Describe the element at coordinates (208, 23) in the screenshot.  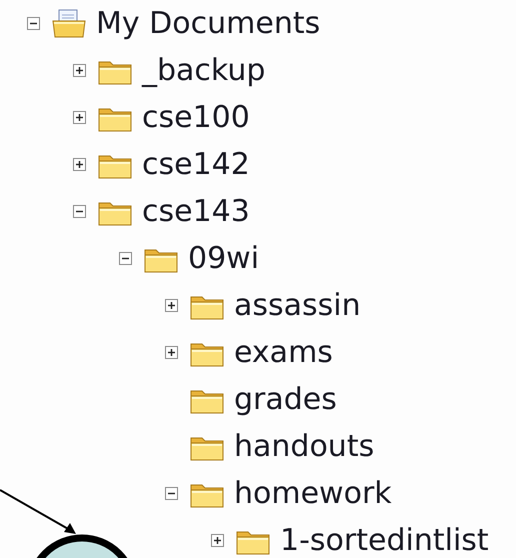
I see `tree-item-label: My Documents` at that location.